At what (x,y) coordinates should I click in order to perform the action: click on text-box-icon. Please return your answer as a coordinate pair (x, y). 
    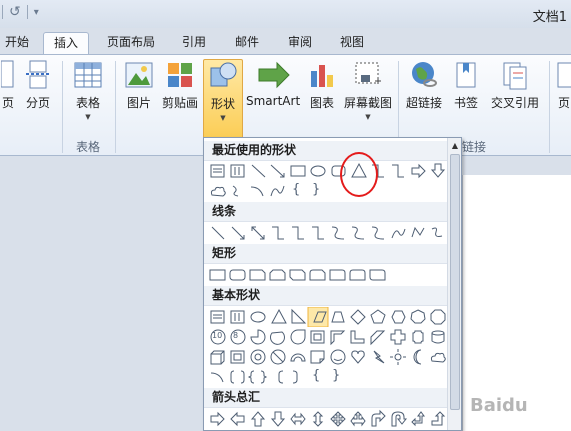
    Looking at the image, I should click on (217, 317).